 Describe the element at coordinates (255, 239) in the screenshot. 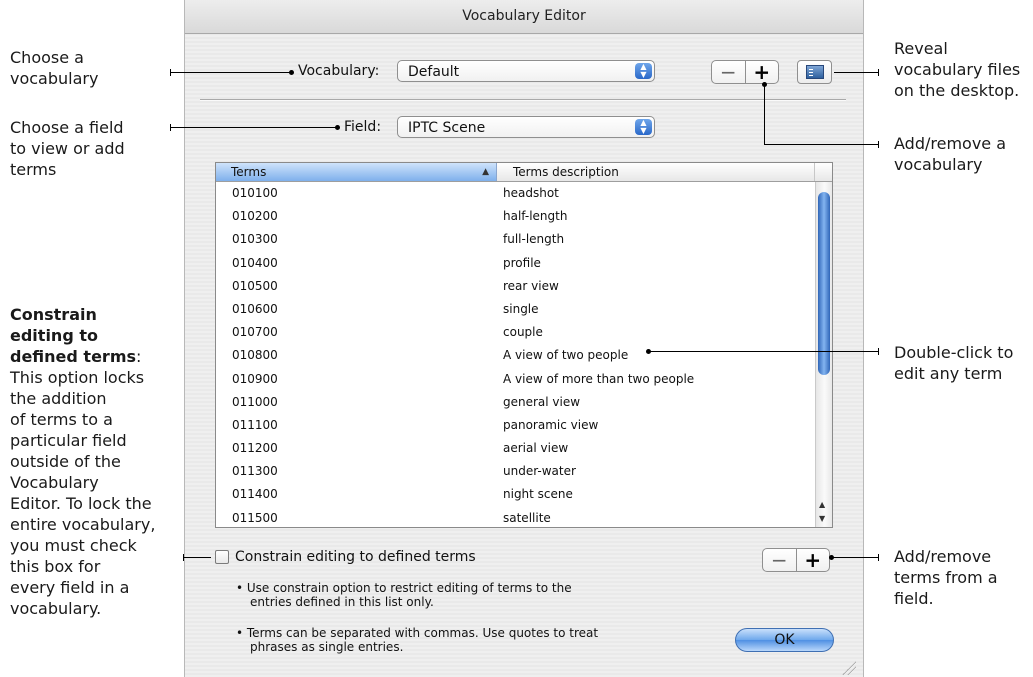

I see `term-code: 010300` at that location.